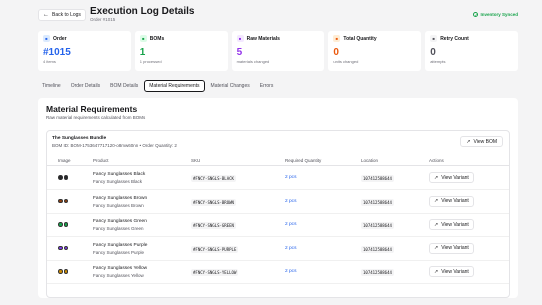 This screenshot has height=305, width=542. Describe the element at coordinates (60, 38) in the screenshot. I see `stat-card-label: Order` at that location.